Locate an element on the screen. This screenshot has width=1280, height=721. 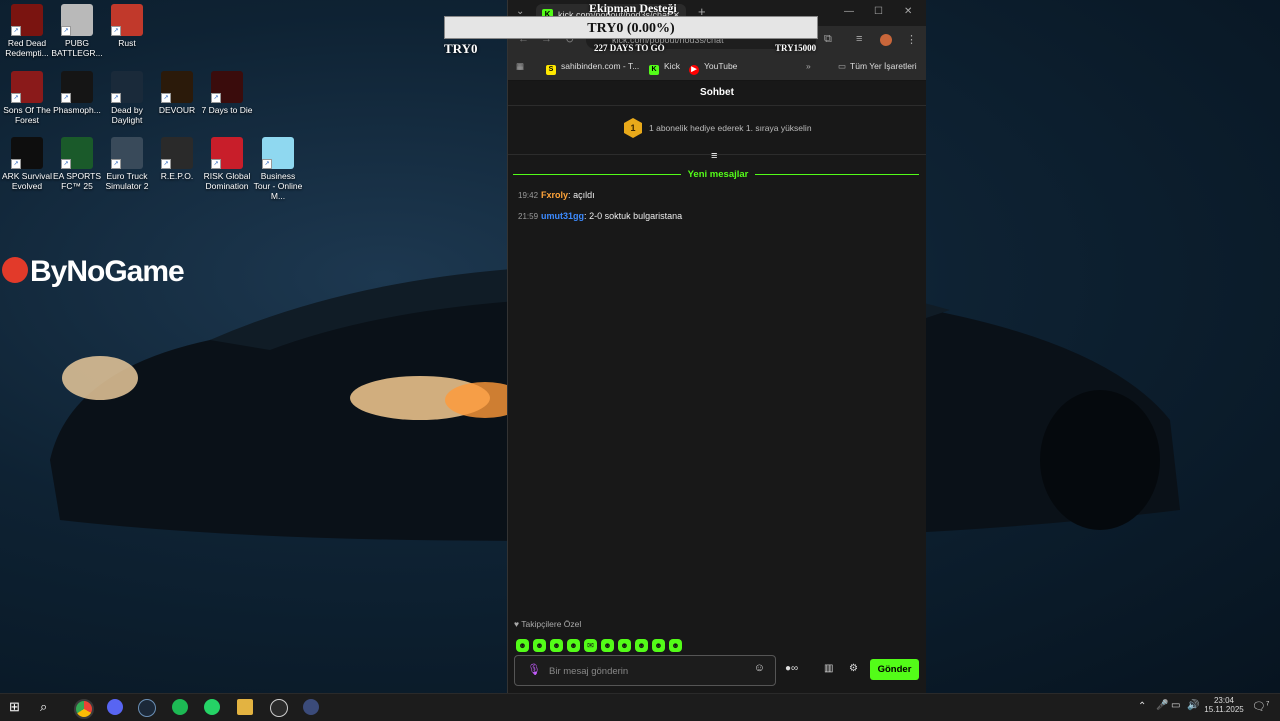
message-input is located at coordinates (644, 671).